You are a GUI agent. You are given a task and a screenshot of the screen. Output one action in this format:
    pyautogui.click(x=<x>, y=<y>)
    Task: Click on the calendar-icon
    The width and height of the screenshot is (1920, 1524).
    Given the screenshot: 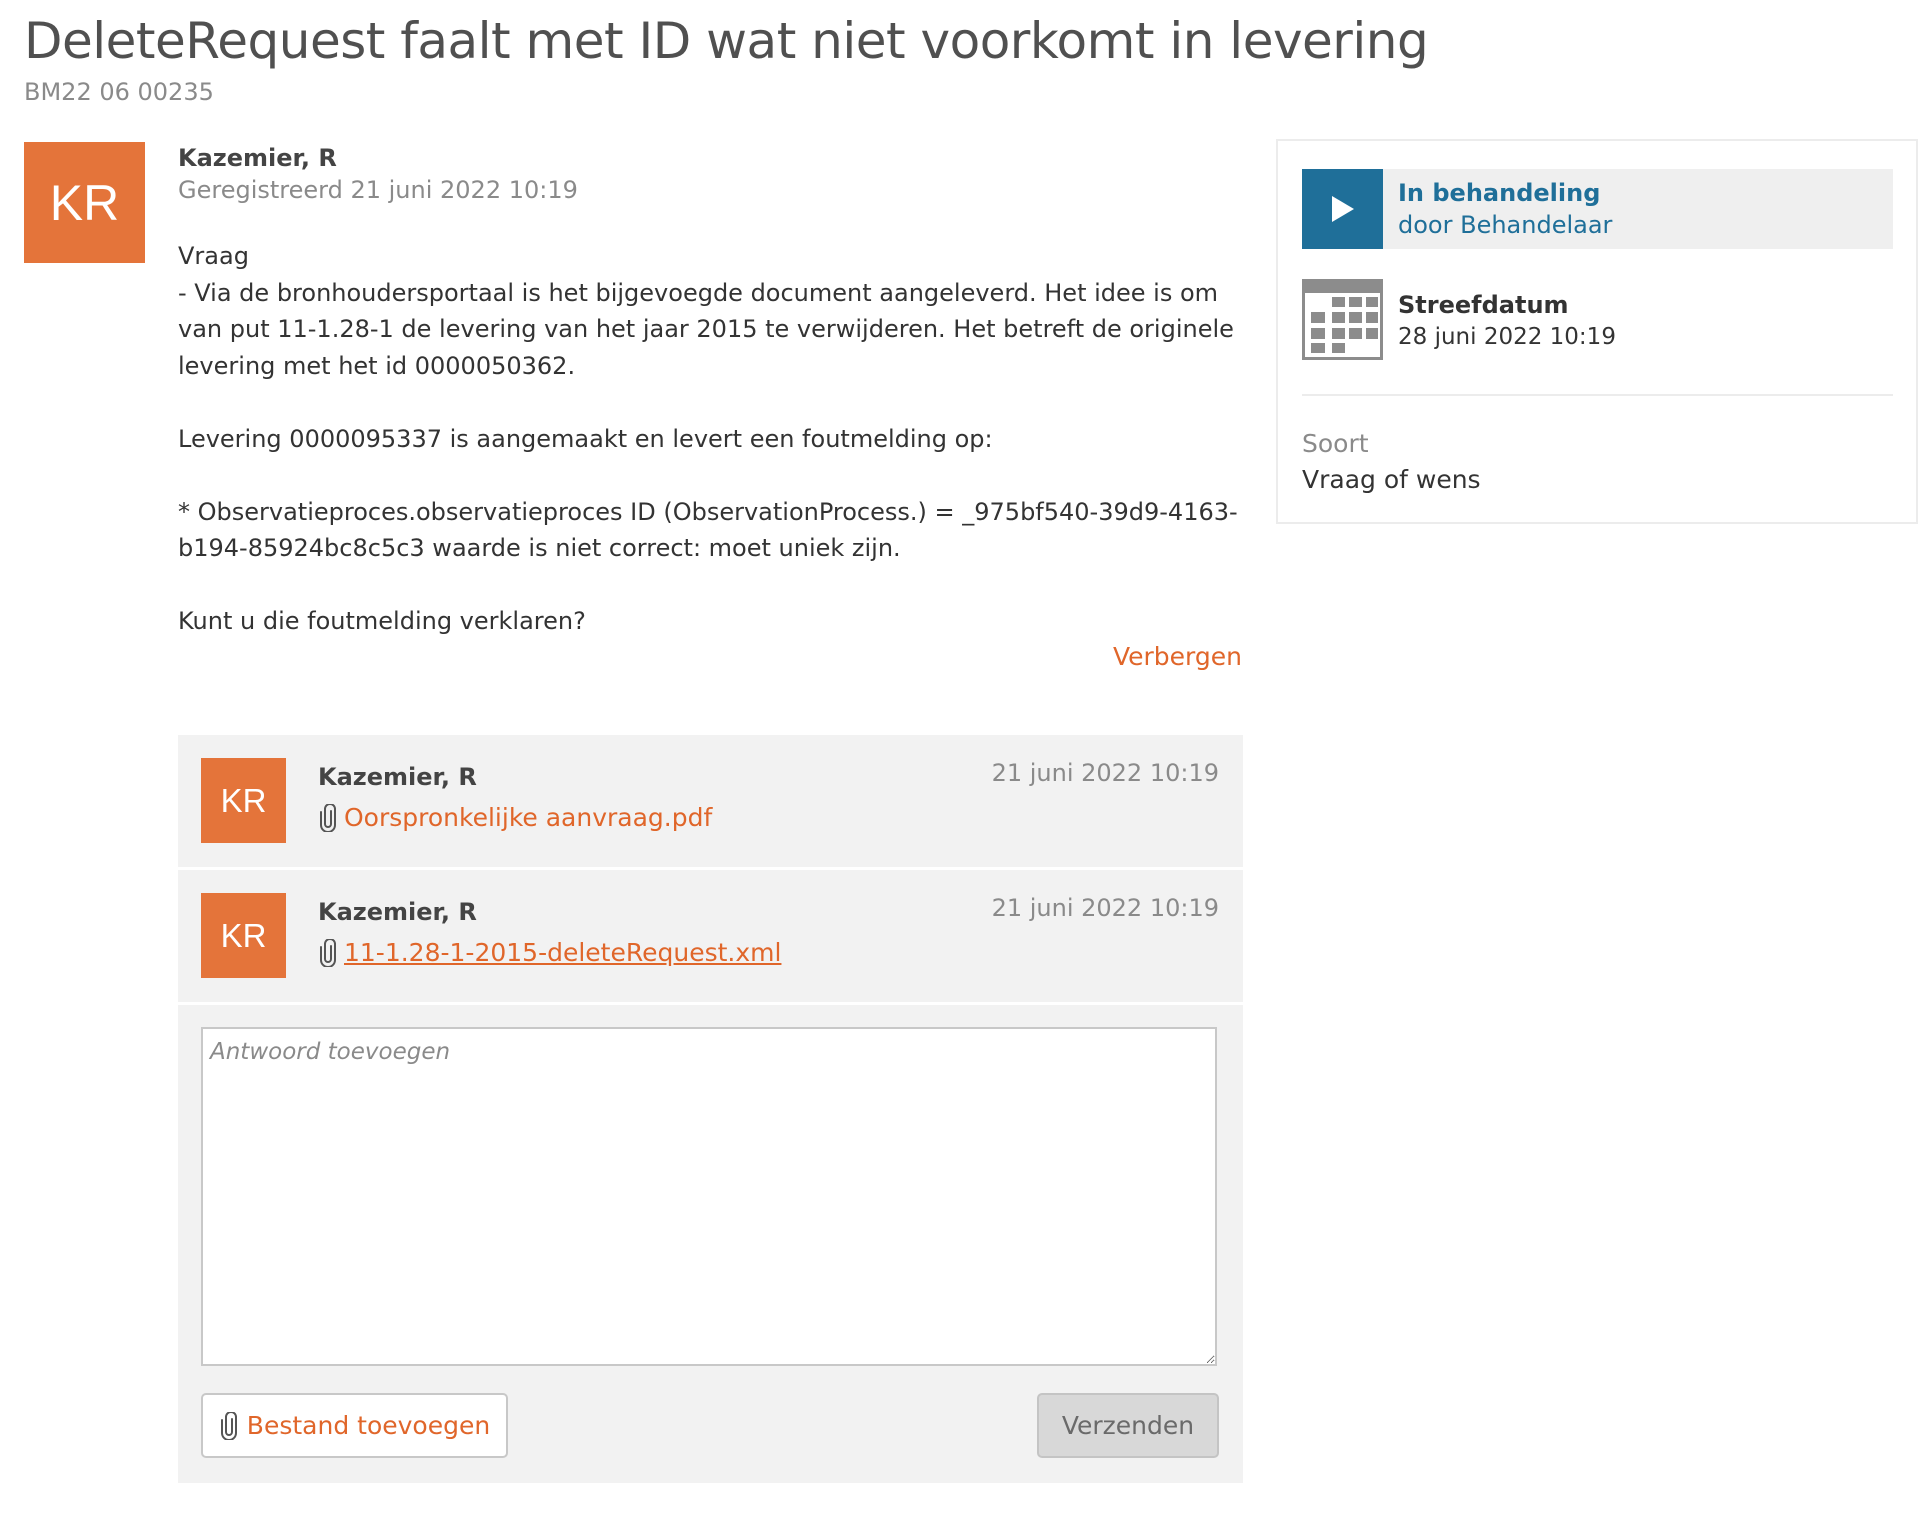 What is the action you would take?
    pyautogui.click(x=1342, y=319)
    